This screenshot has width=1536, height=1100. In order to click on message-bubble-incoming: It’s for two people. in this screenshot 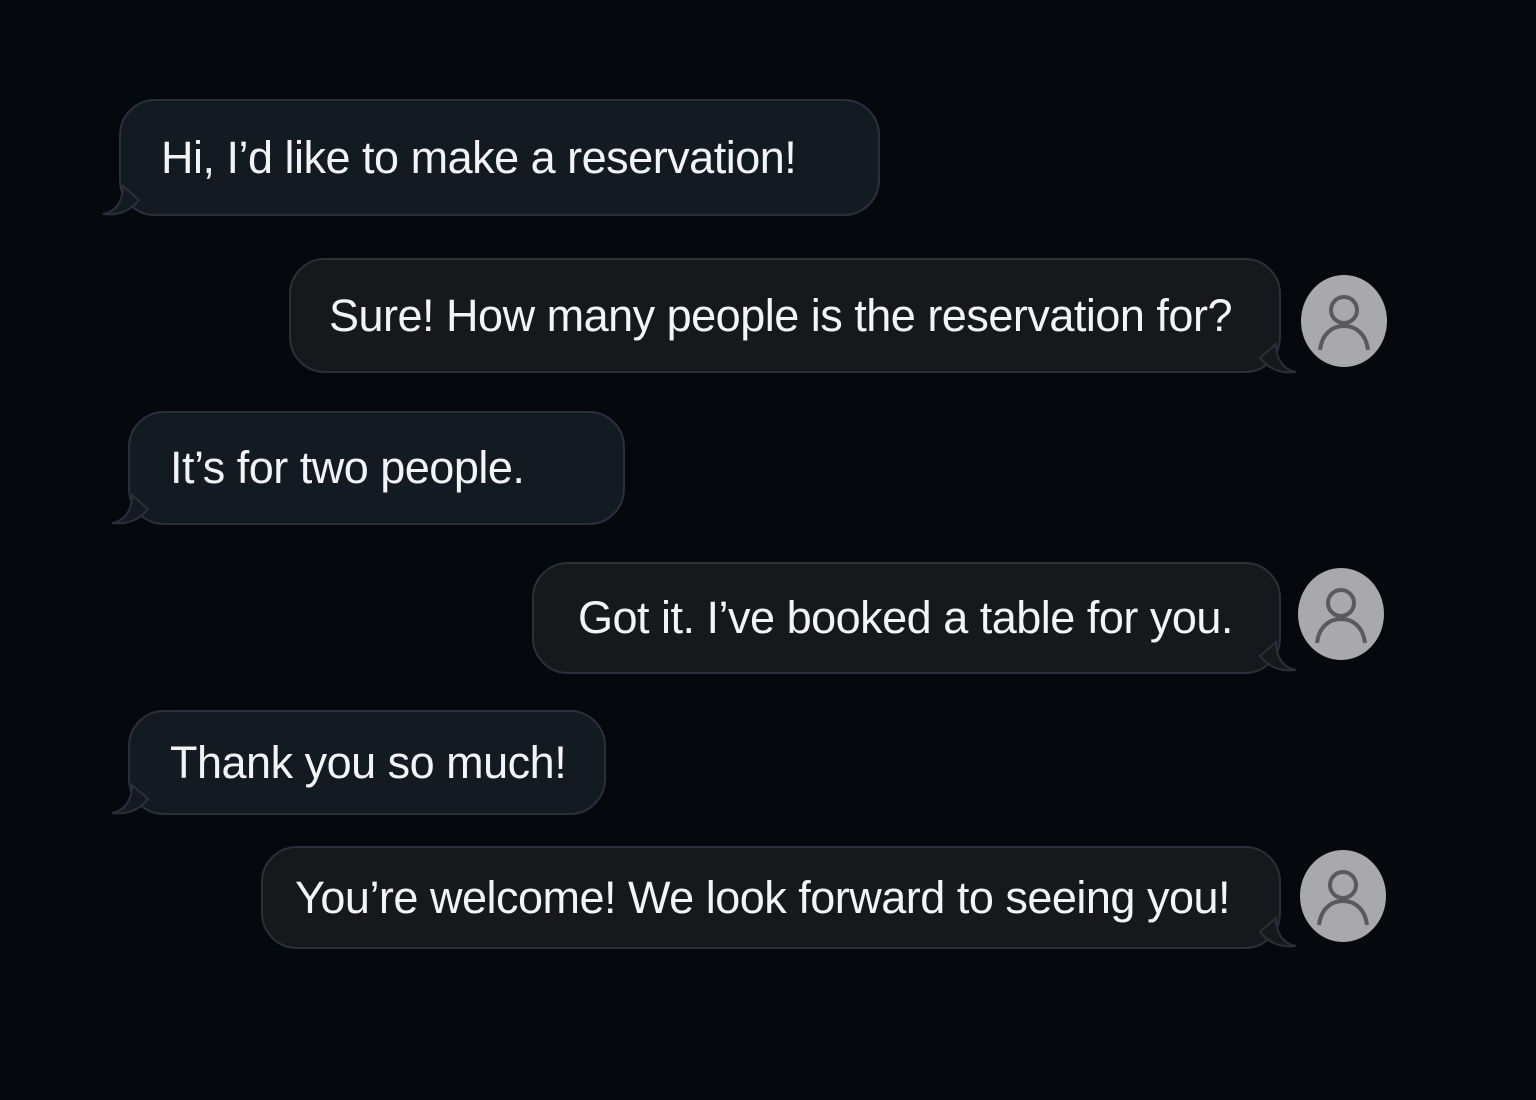, I will do `click(376, 468)`.